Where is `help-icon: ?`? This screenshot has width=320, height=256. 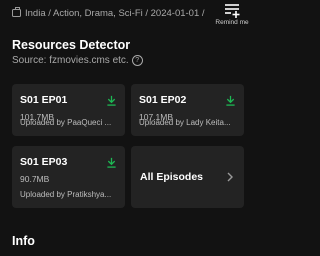
help-icon: ? is located at coordinates (137, 60).